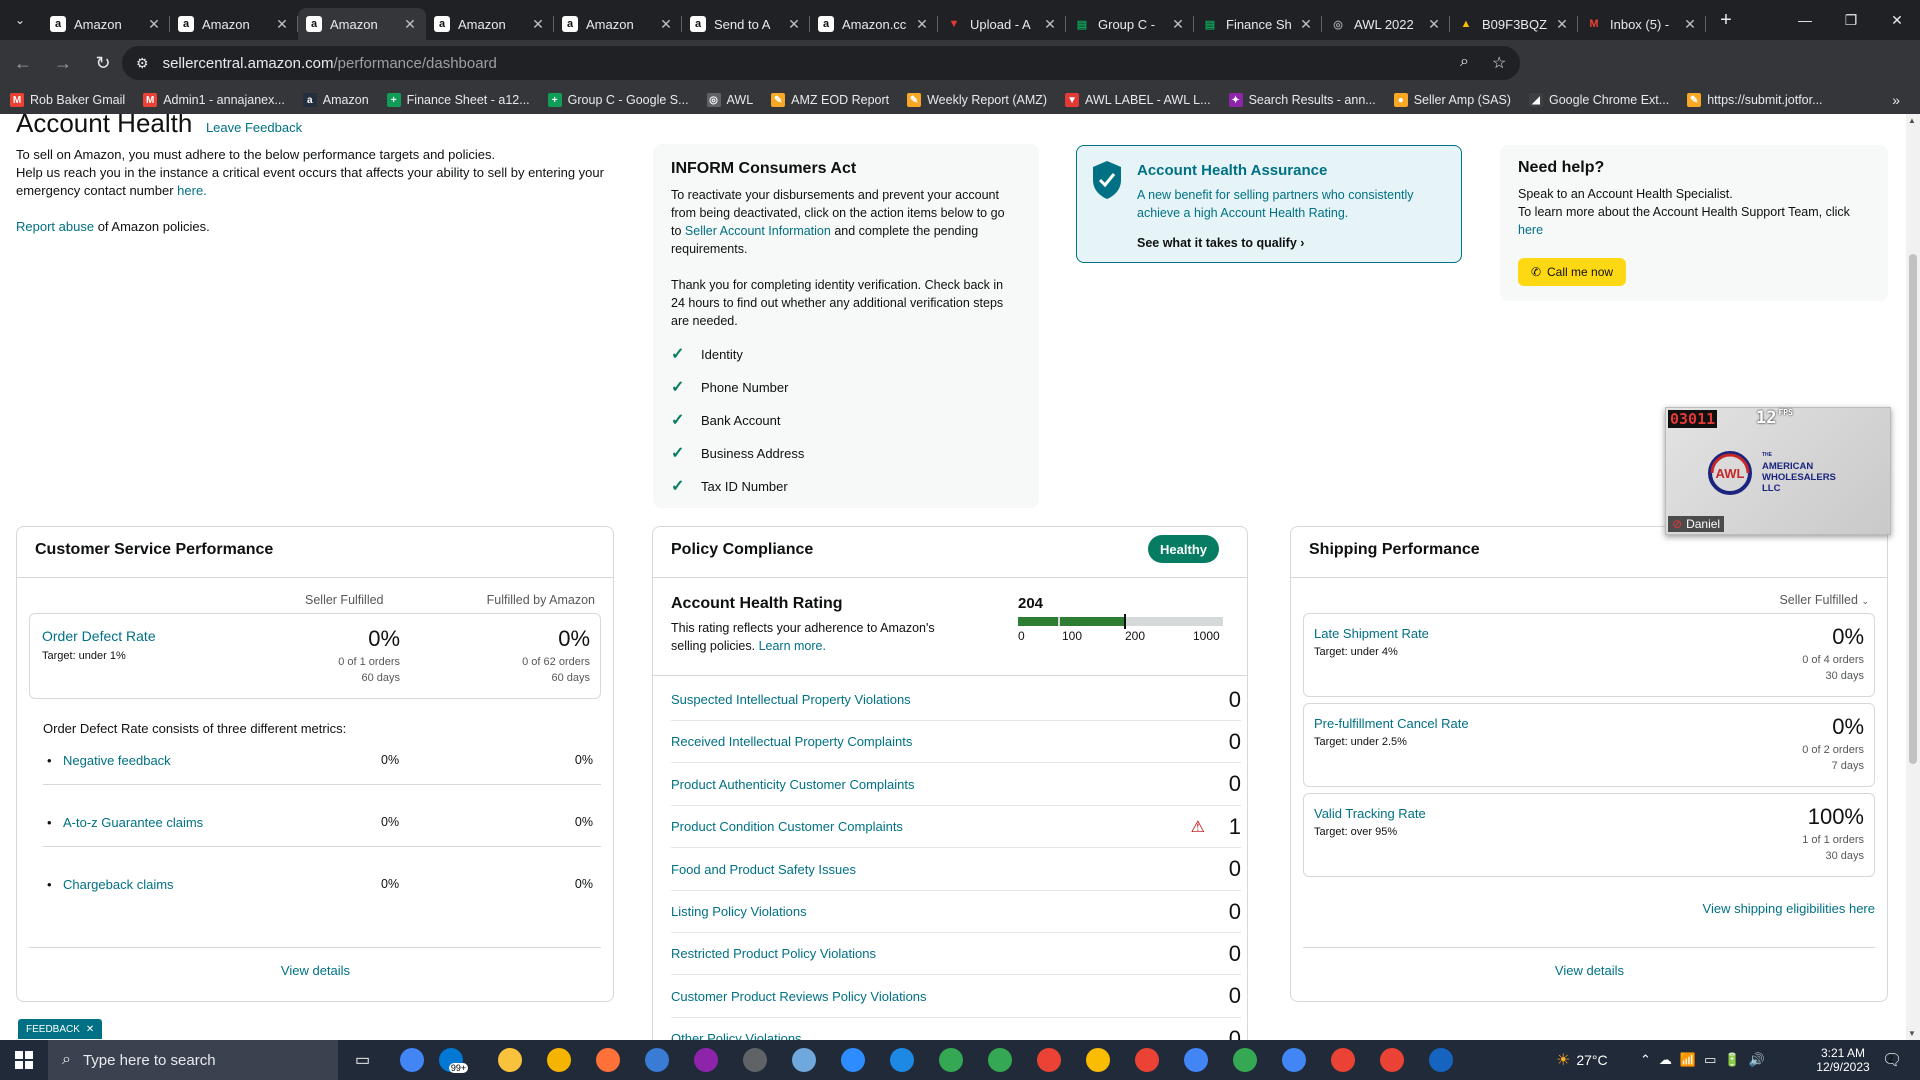  Describe the element at coordinates (193, 1060) in the screenshot. I see `taskbar-search-box: ⌕ Type here to search` at that location.